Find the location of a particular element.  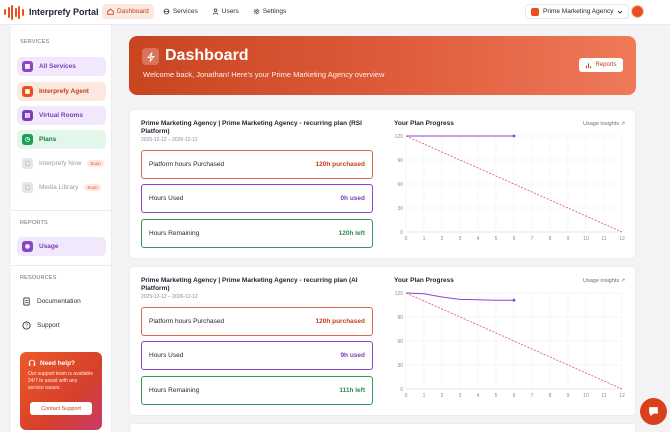

sidebar-item-label: Media Library is located at coordinates (59, 187).